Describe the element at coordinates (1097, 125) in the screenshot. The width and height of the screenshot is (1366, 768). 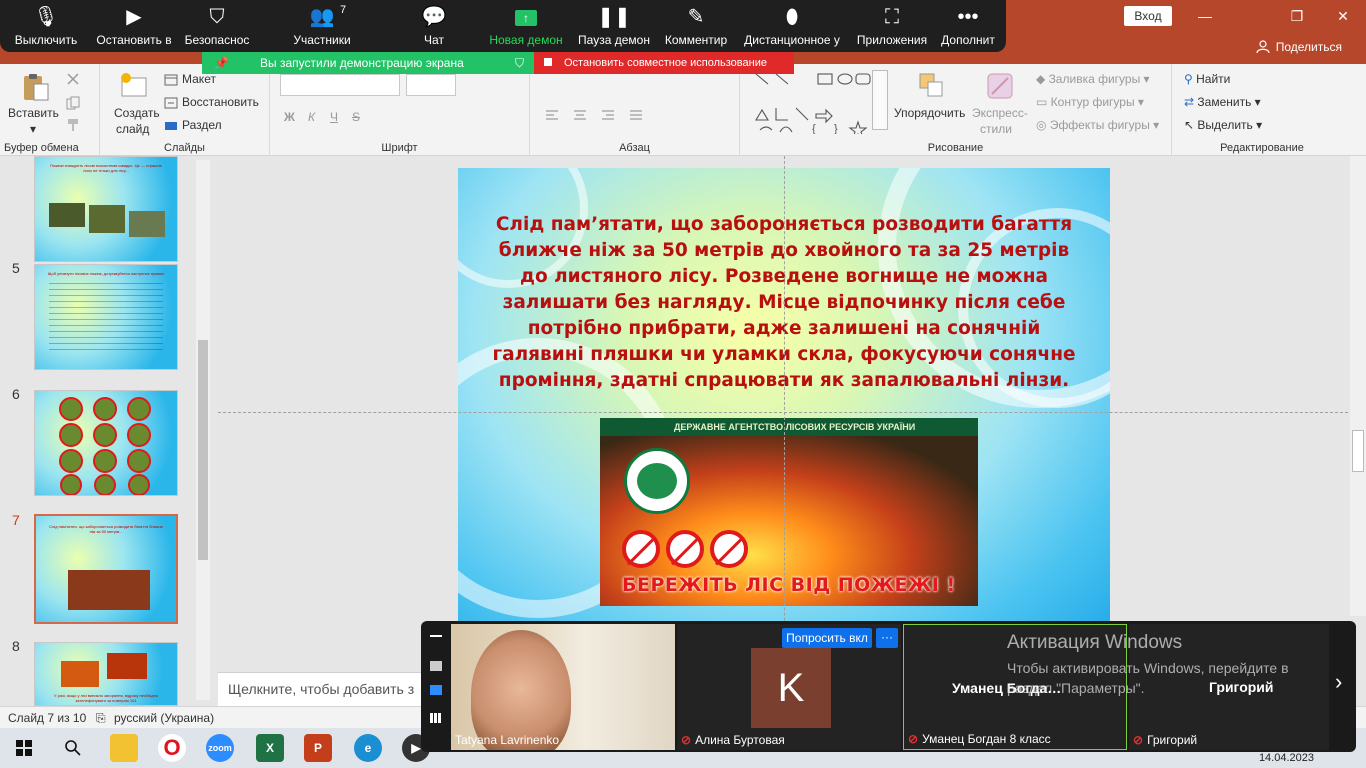
I see `shape-effects-button: ◎ Эффекты фигуры ▾` at that location.